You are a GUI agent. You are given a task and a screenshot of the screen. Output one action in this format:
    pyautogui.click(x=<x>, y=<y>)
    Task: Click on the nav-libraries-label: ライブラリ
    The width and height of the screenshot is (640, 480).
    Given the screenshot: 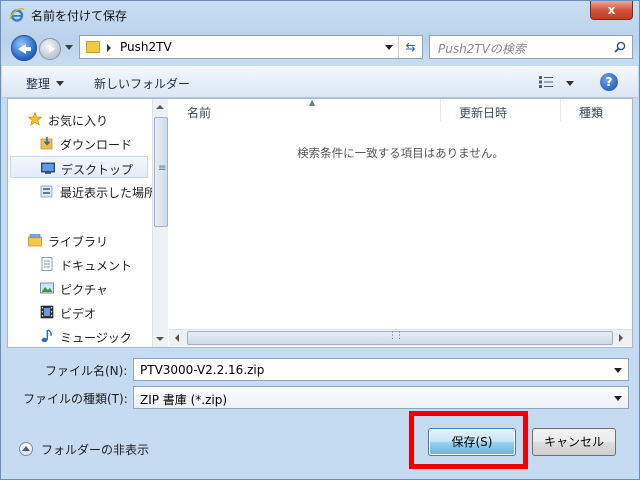 What is the action you would take?
    pyautogui.click(x=78, y=242)
    